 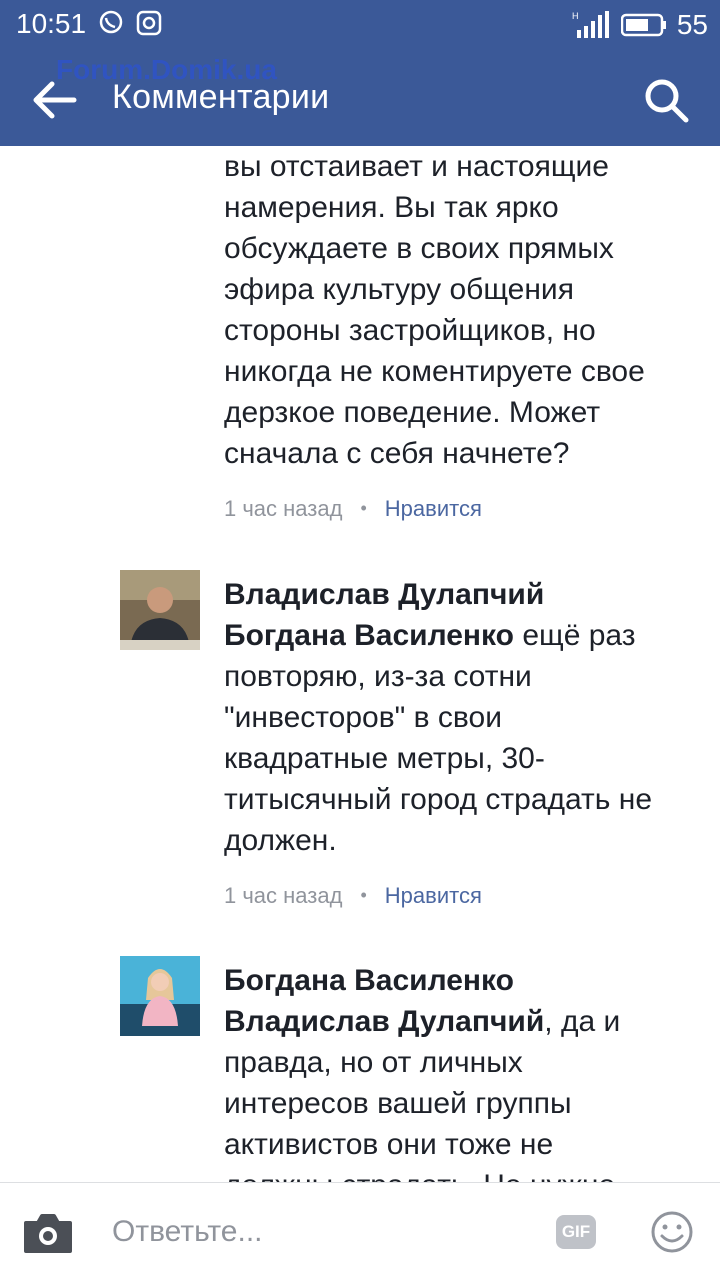 What do you see at coordinates (412, 412) in the screenshot?
I see `comment-text-line: дерзкое поведение. Может` at bounding box center [412, 412].